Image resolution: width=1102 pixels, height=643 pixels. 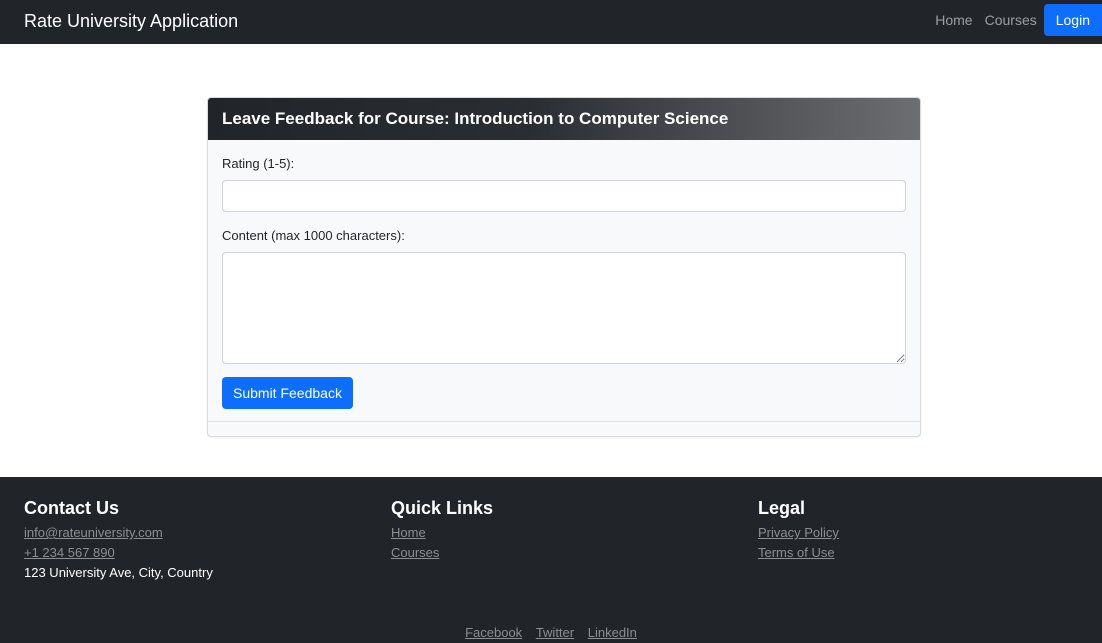 I want to click on footer-quick-links: Quick Links Home Courses, so click(x=442, y=530).